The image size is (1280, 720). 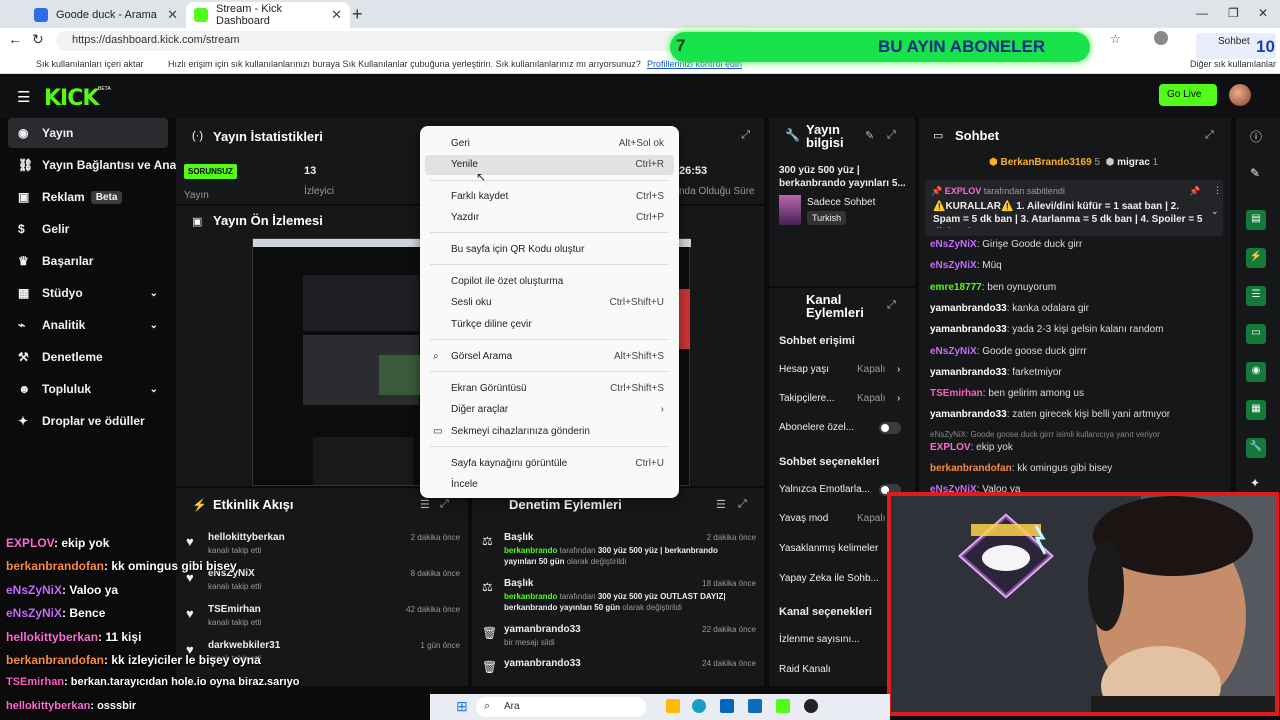 I want to click on context-menu-item: ▭ Sekmeyi cihazlarınıza gönderin, so click(x=549, y=432).